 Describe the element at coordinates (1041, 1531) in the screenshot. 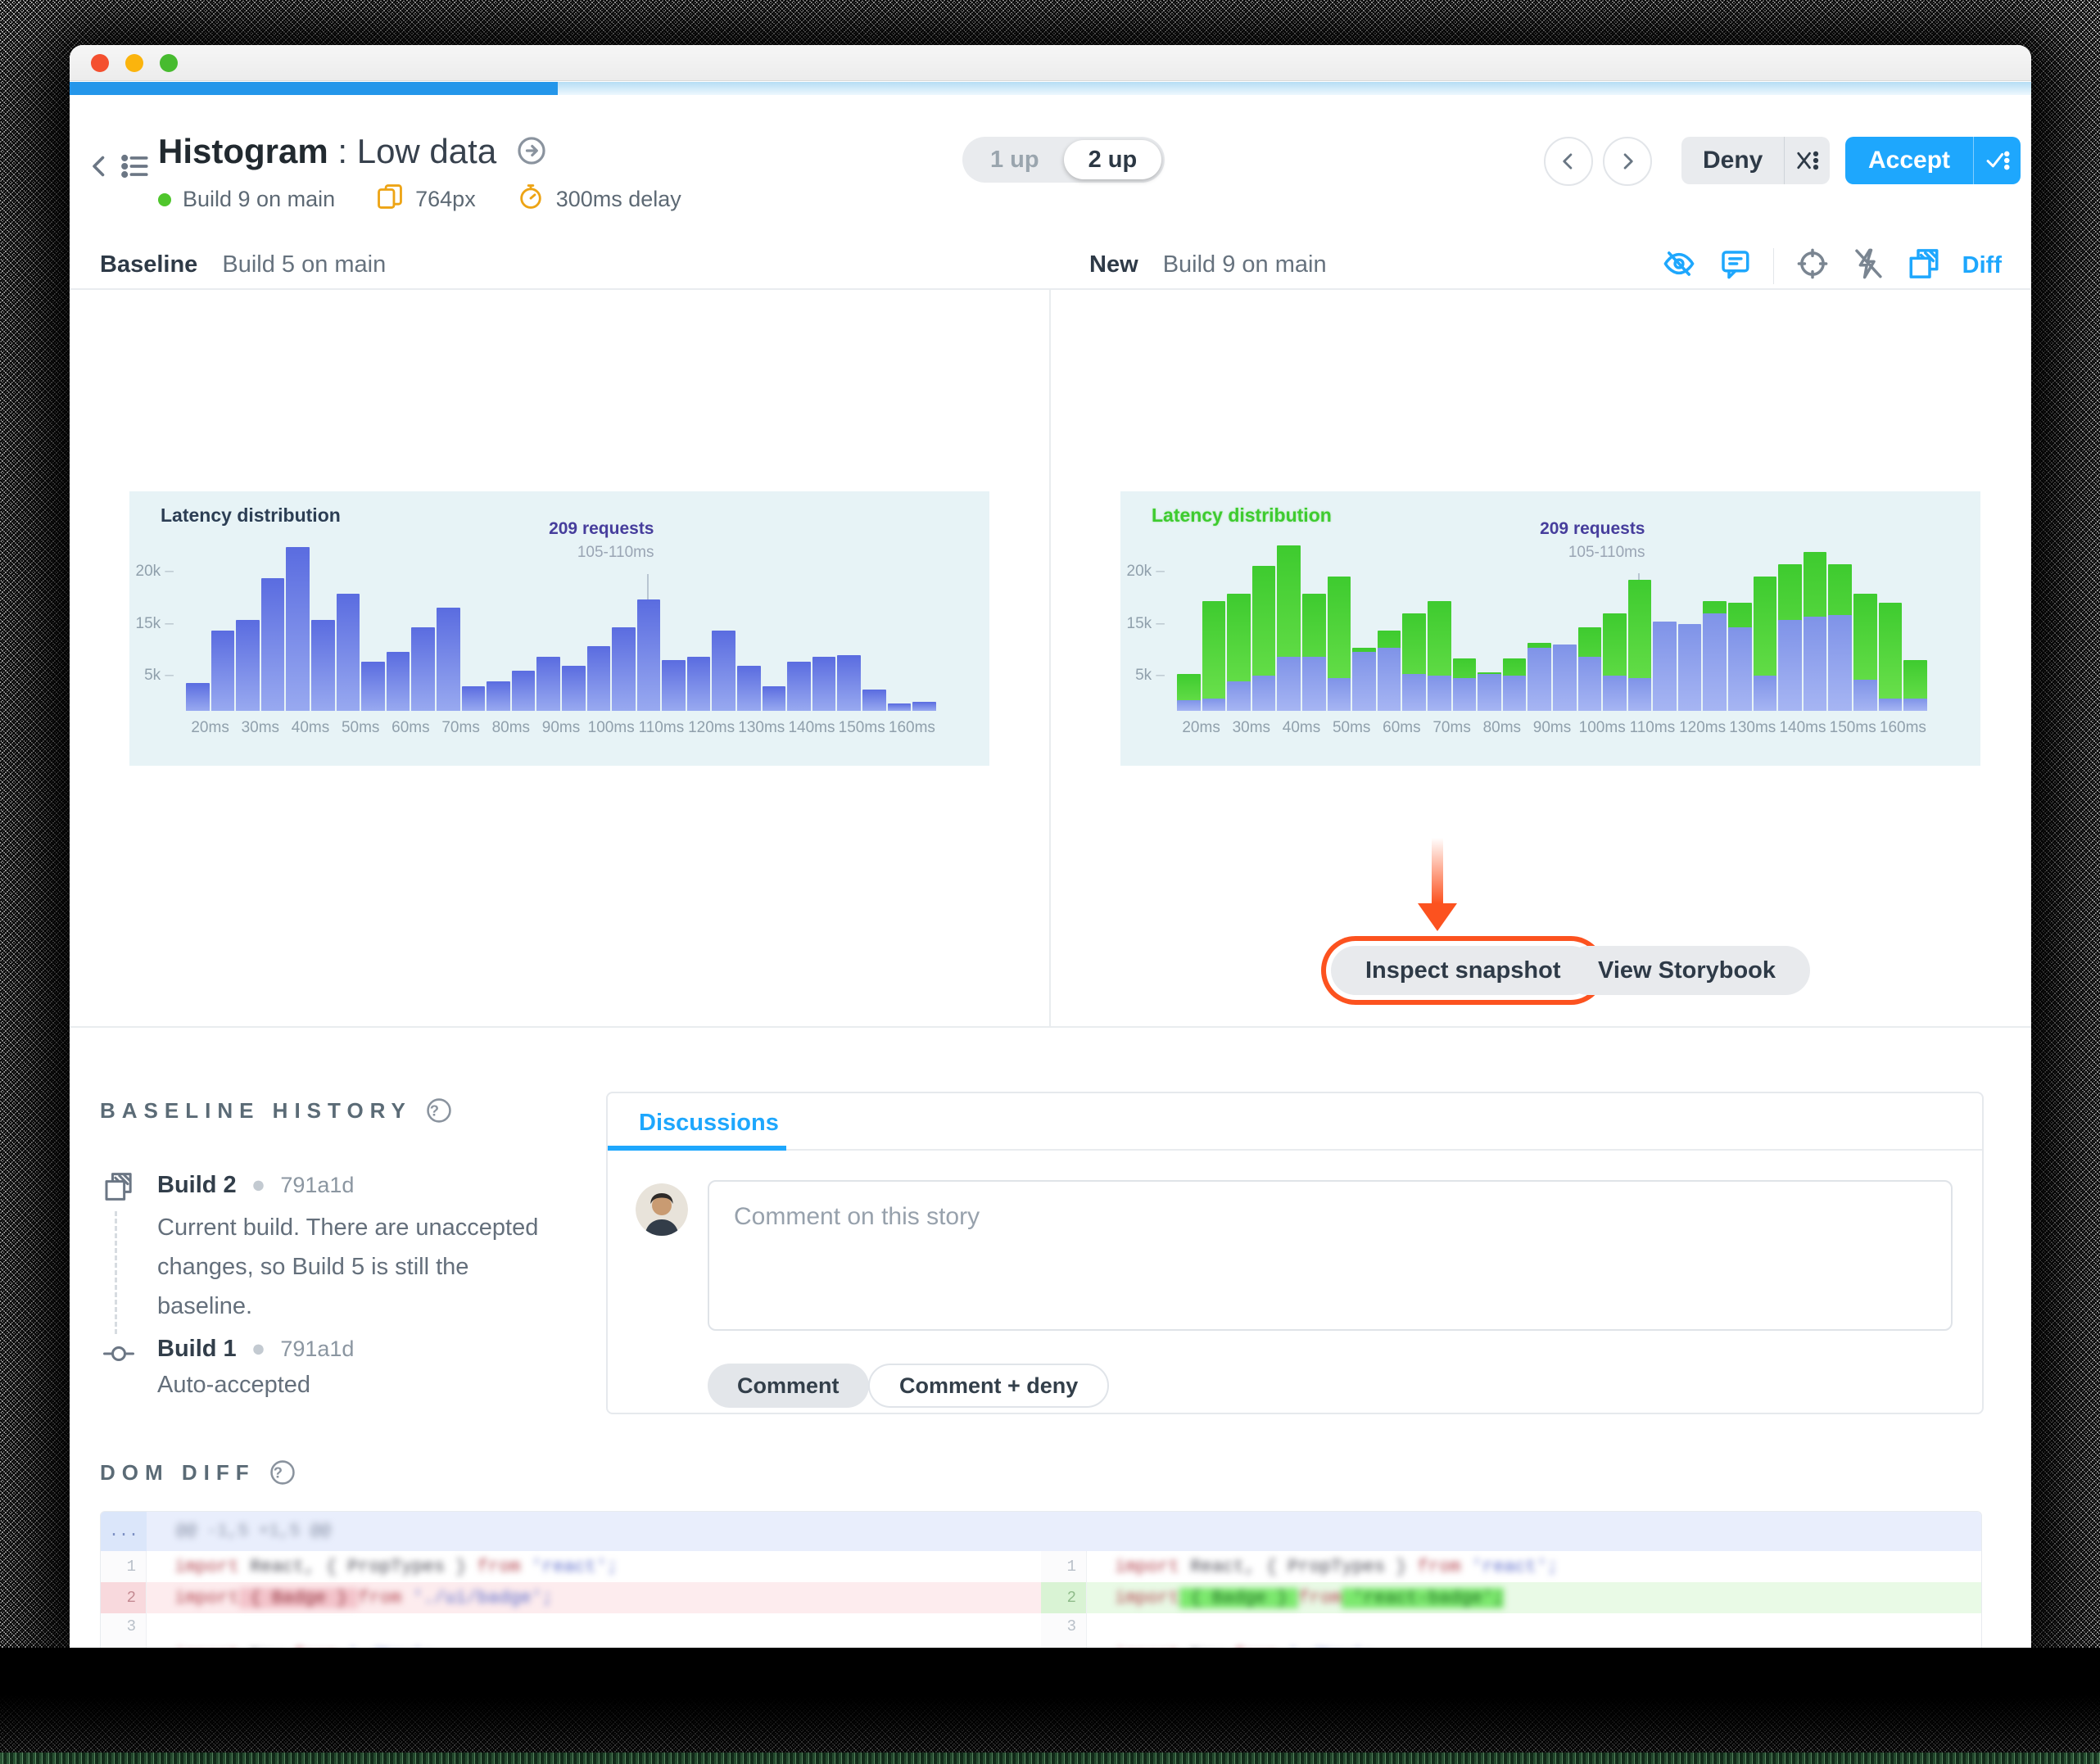

I see `diff-hunk-header: ... @@ -1,5 +1,5 @@` at that location.